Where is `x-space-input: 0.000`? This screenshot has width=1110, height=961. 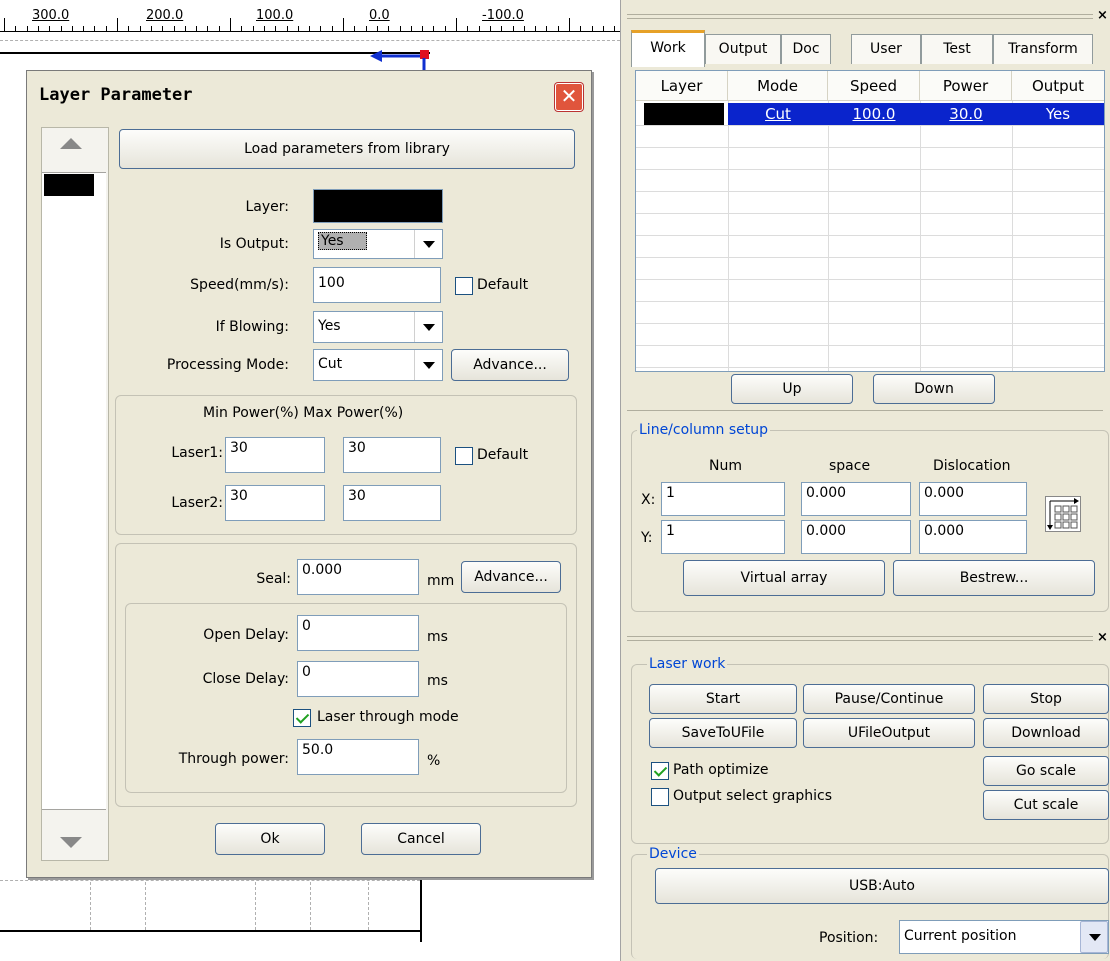
x-space-input: 0.000 is located at coordinates (856, 499).